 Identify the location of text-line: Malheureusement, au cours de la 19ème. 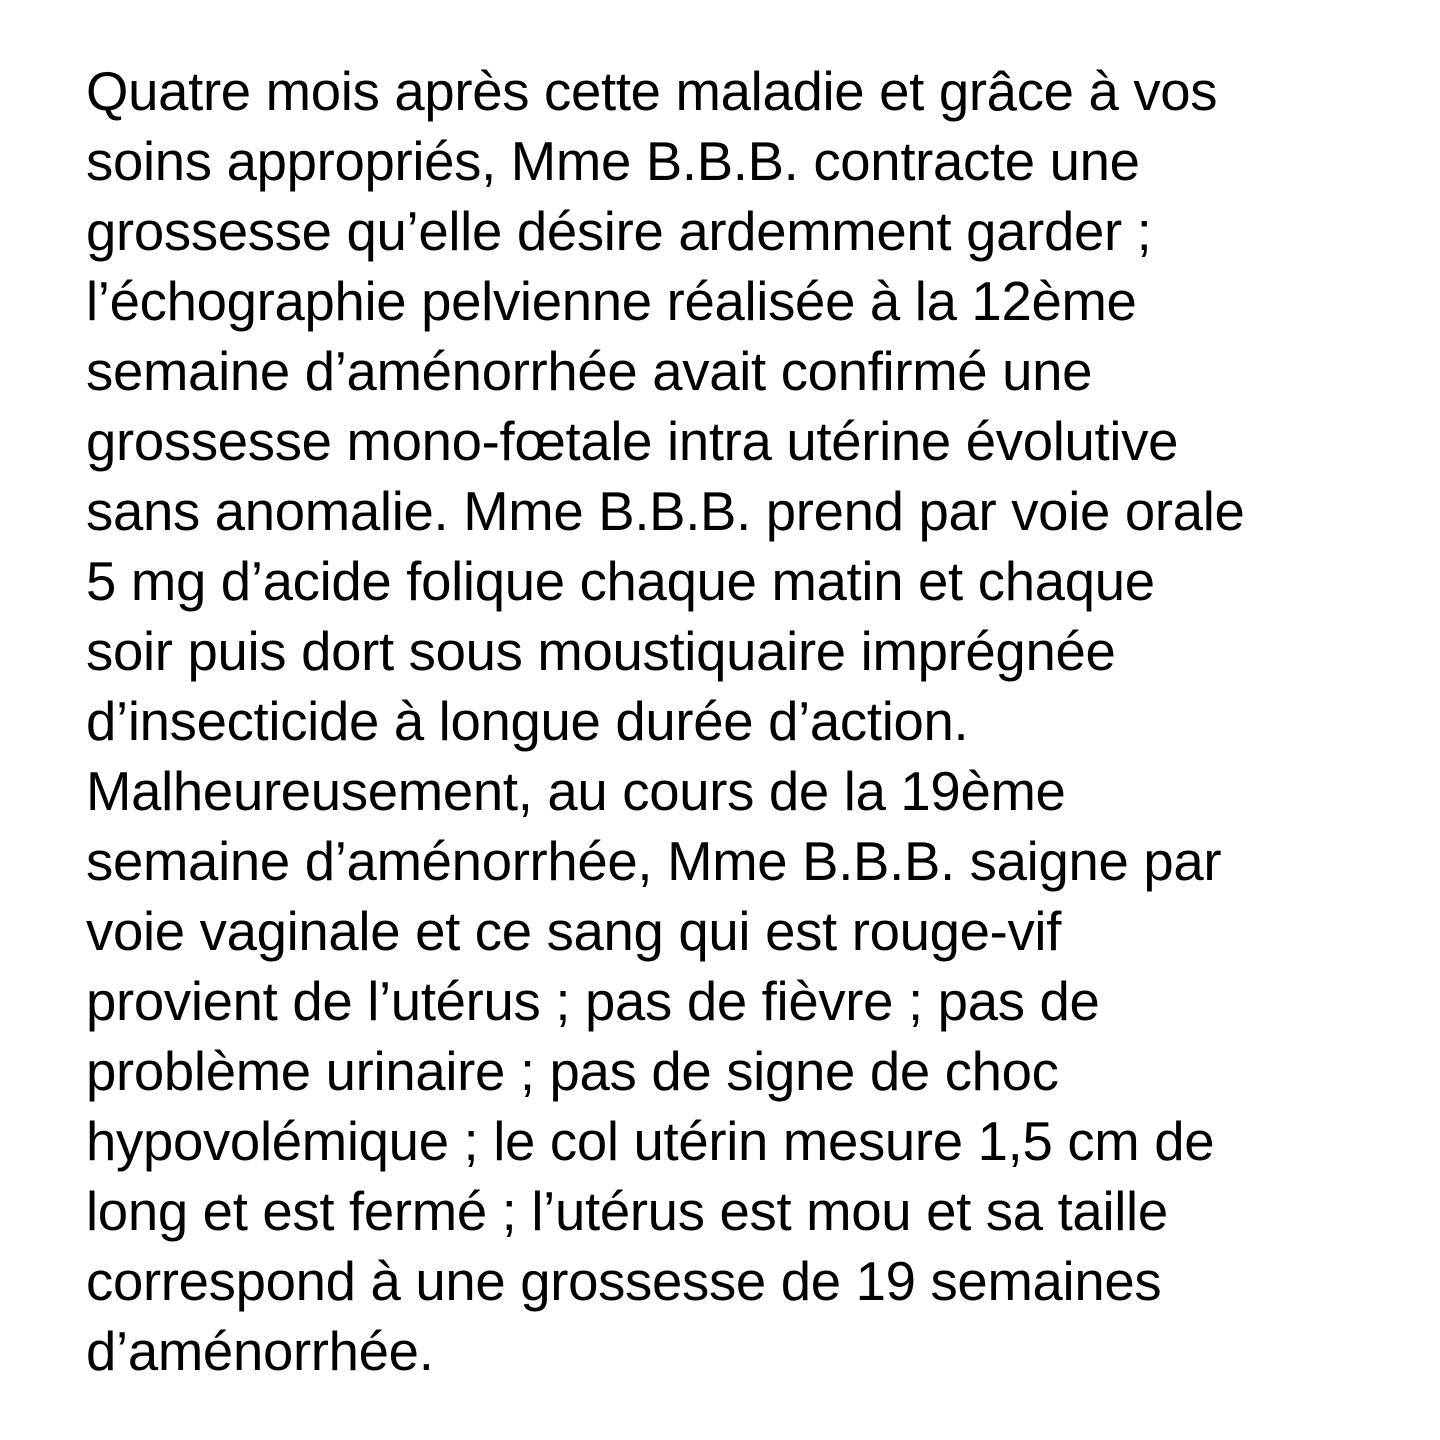
(576, 791).